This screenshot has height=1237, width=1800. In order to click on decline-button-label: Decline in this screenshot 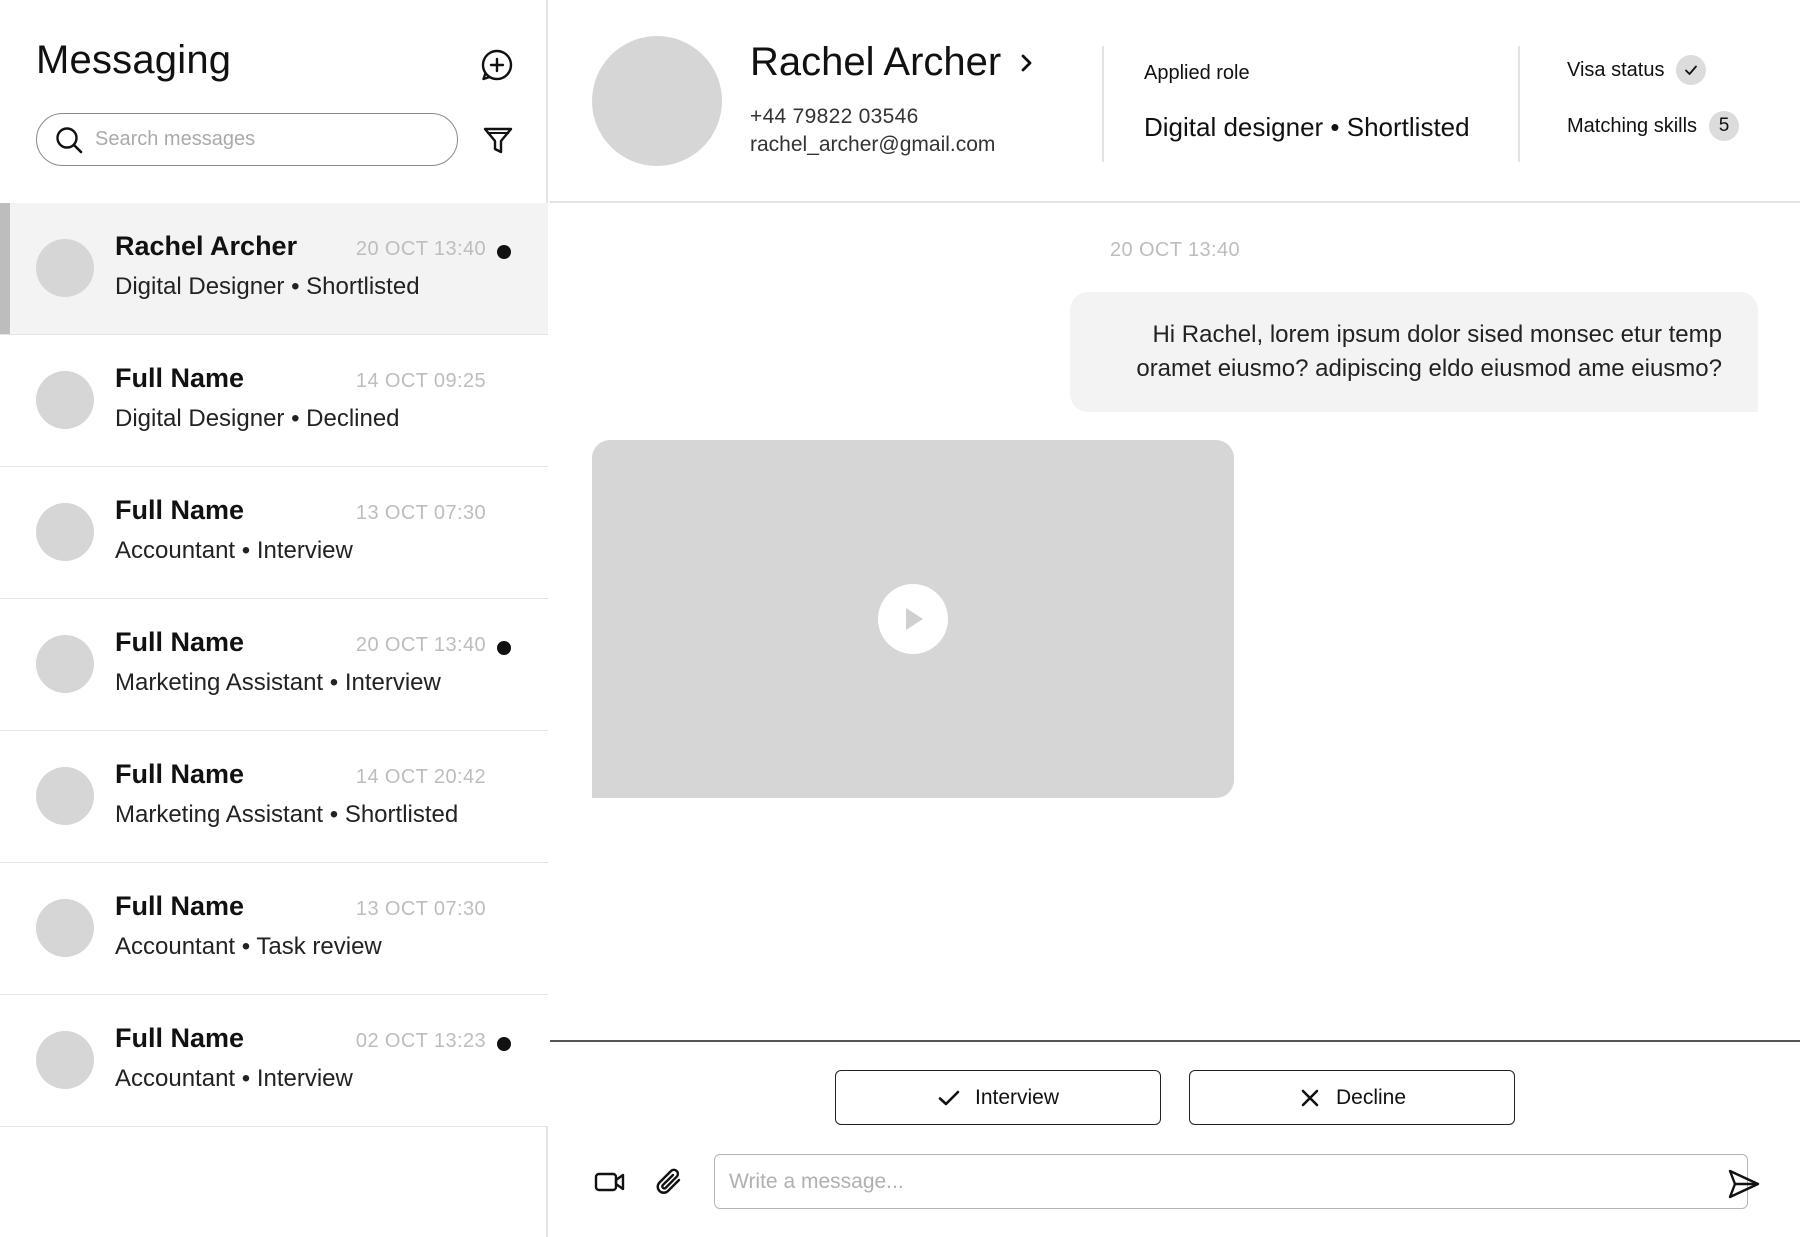, I will do `click(1371, 1097)`.